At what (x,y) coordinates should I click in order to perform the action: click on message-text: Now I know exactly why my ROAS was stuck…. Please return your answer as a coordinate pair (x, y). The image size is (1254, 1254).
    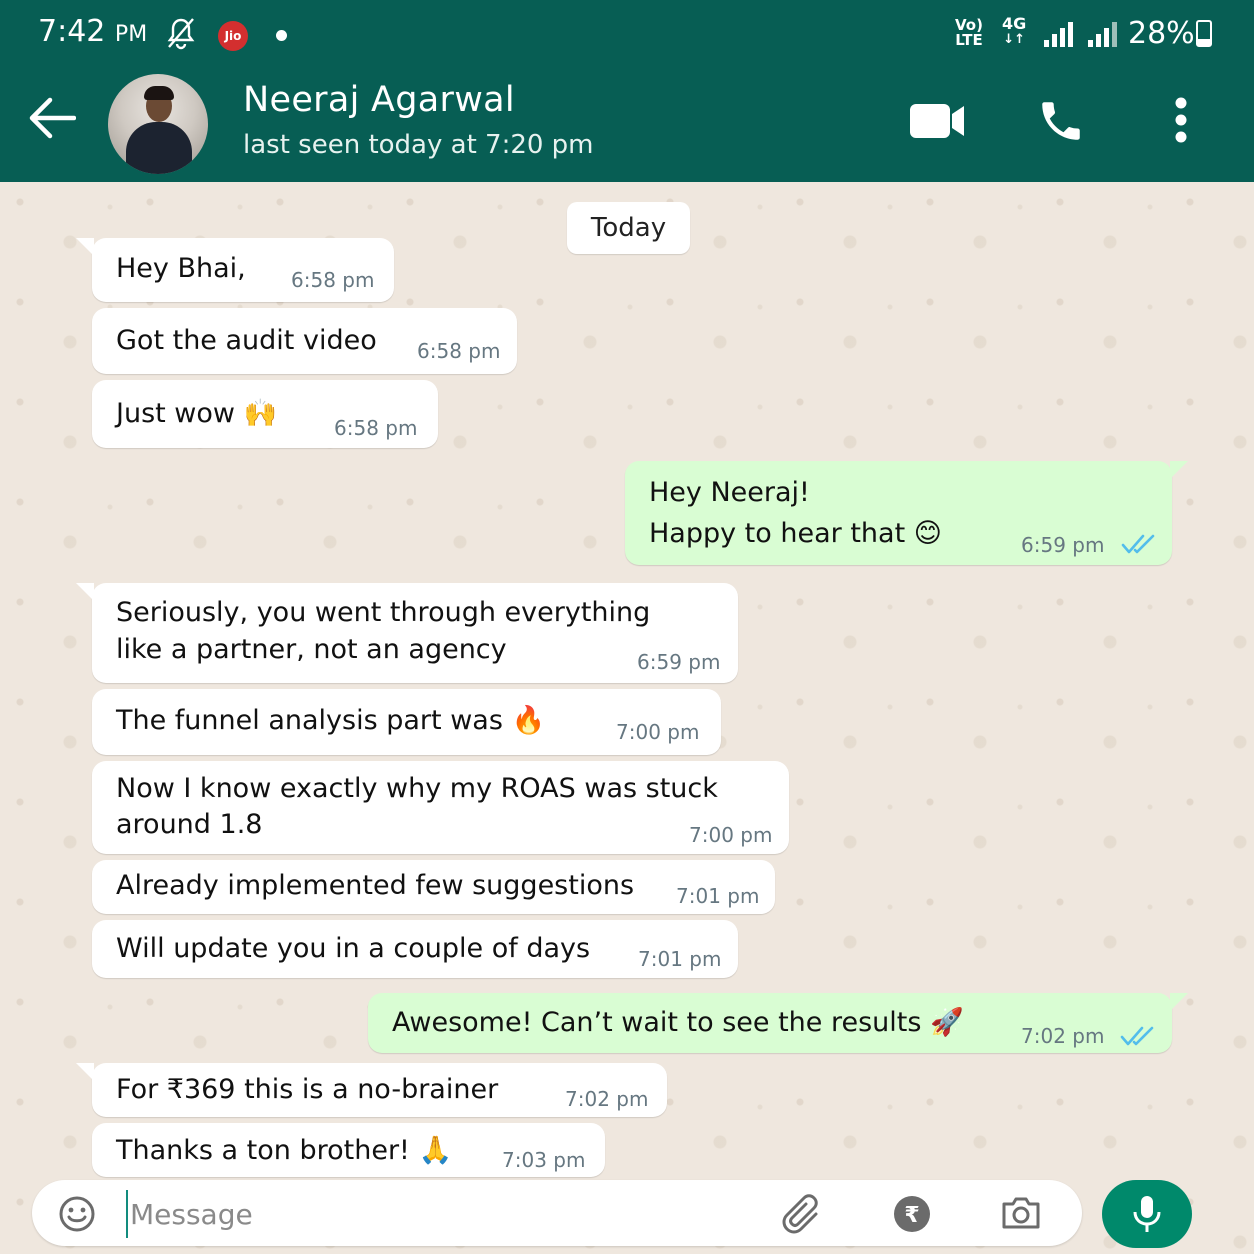
    Looking at the image, I should click on (417, 806).